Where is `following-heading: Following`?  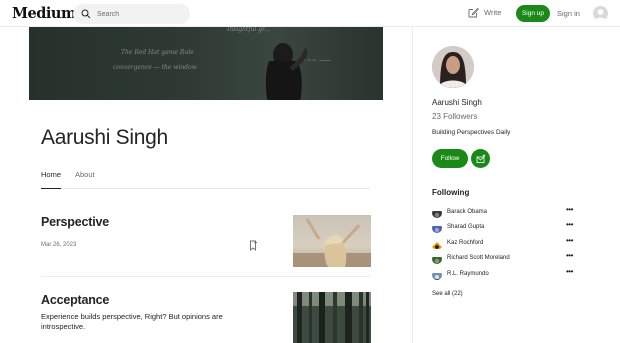
following-heading: Following is located at coordinates (451, 192).